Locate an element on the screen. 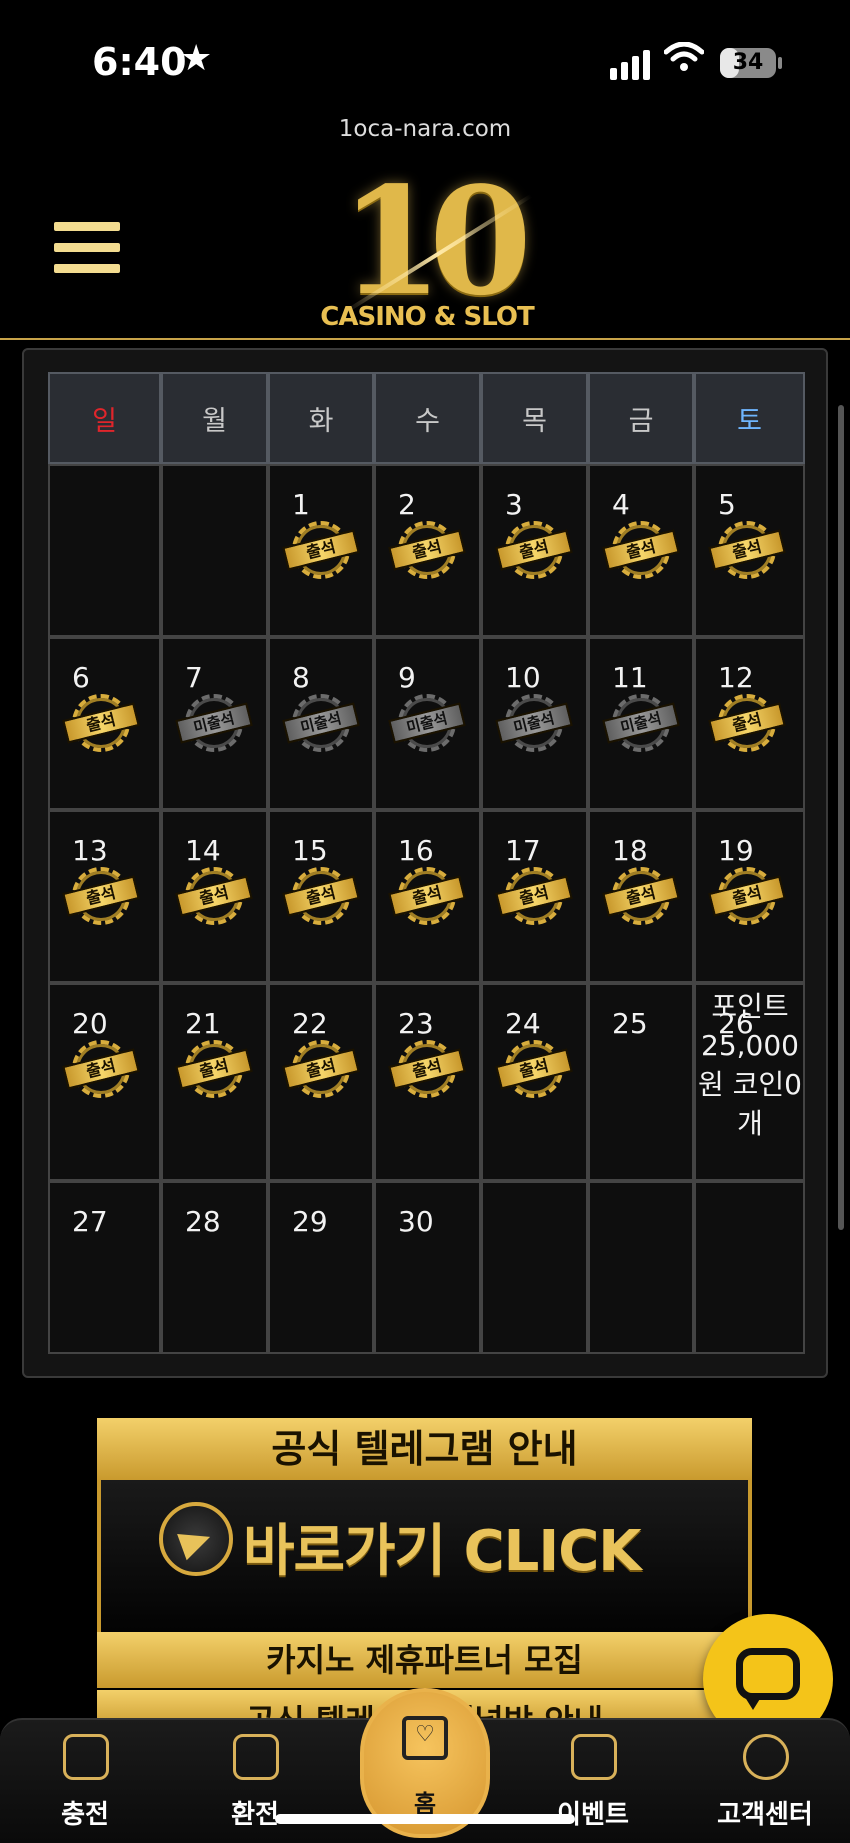  calendar-day-cell: 18 출석 is located at coordinates (641, 896).